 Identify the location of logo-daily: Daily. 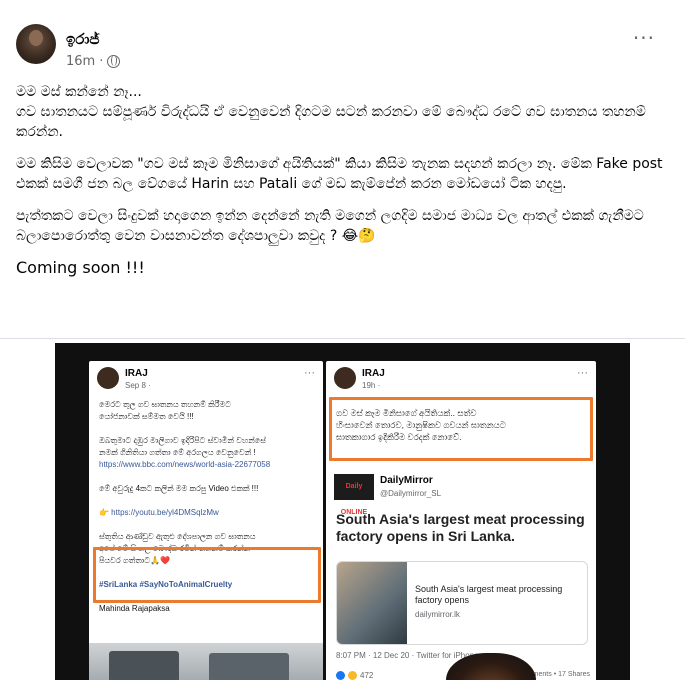
(354, 486).